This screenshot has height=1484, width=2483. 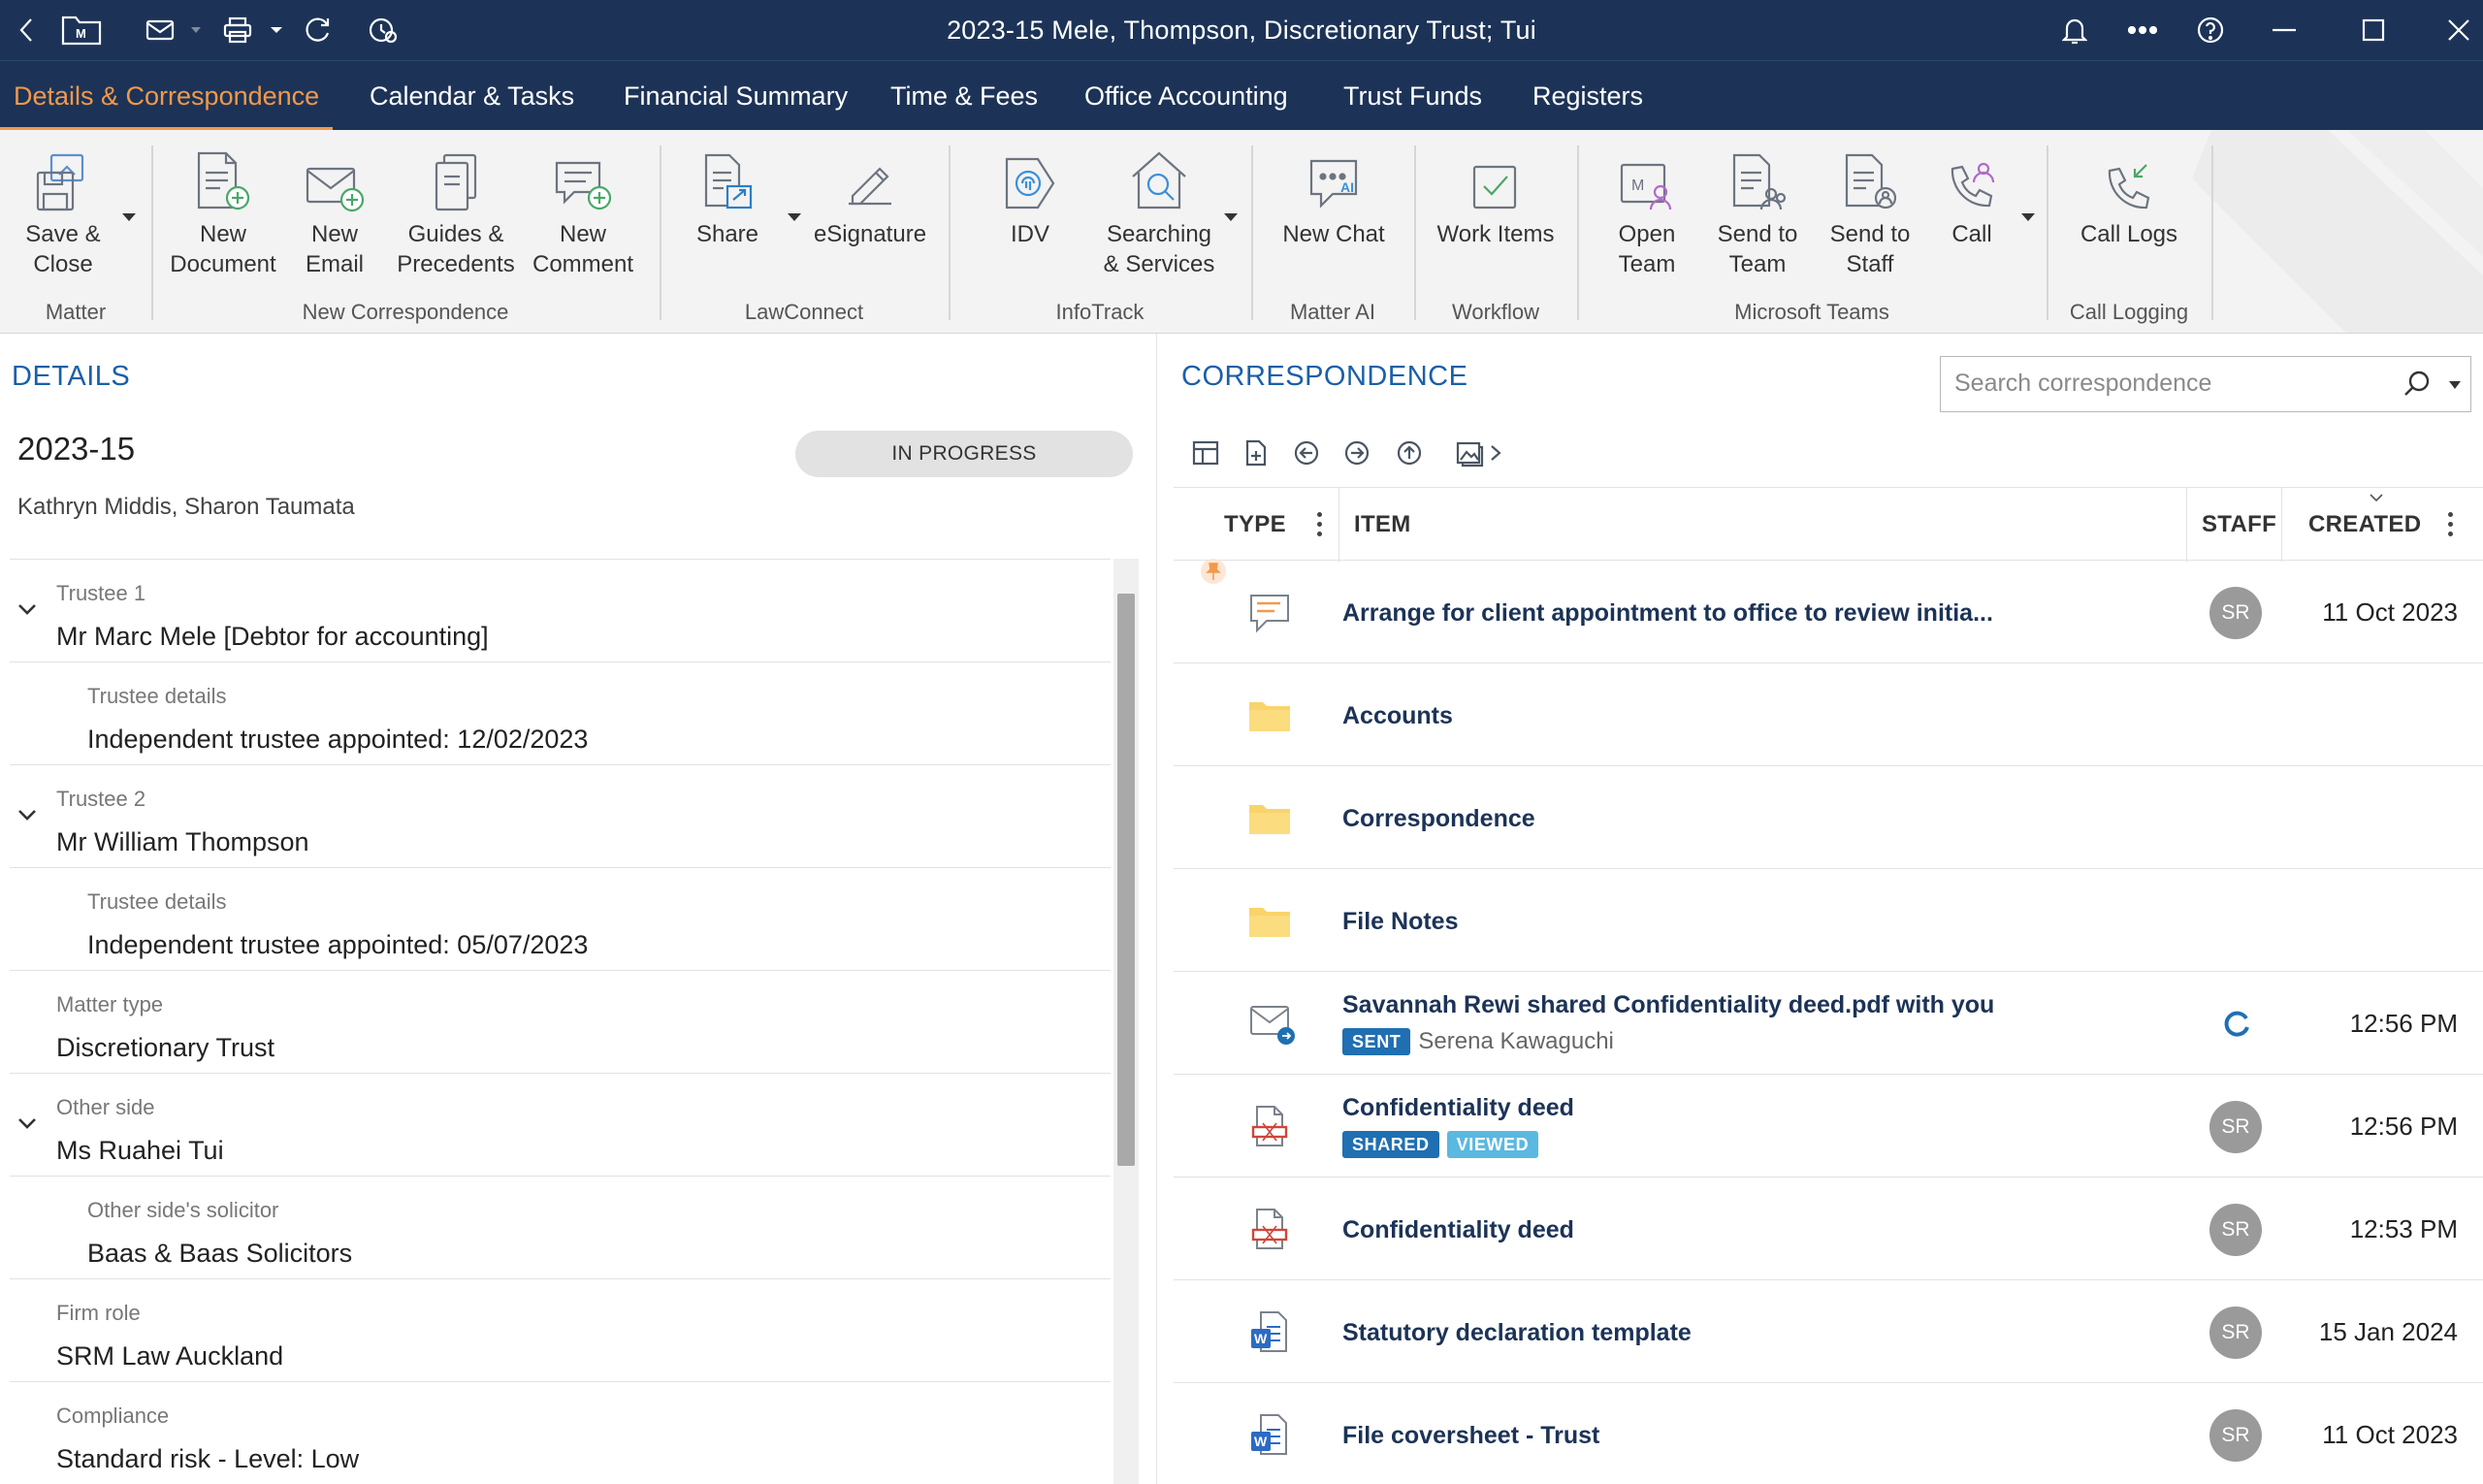 What do you see at coordinates (1647, 249) in the screenshot?
I see `open-team-label: Open Team` at bounding box center [1647, 249].